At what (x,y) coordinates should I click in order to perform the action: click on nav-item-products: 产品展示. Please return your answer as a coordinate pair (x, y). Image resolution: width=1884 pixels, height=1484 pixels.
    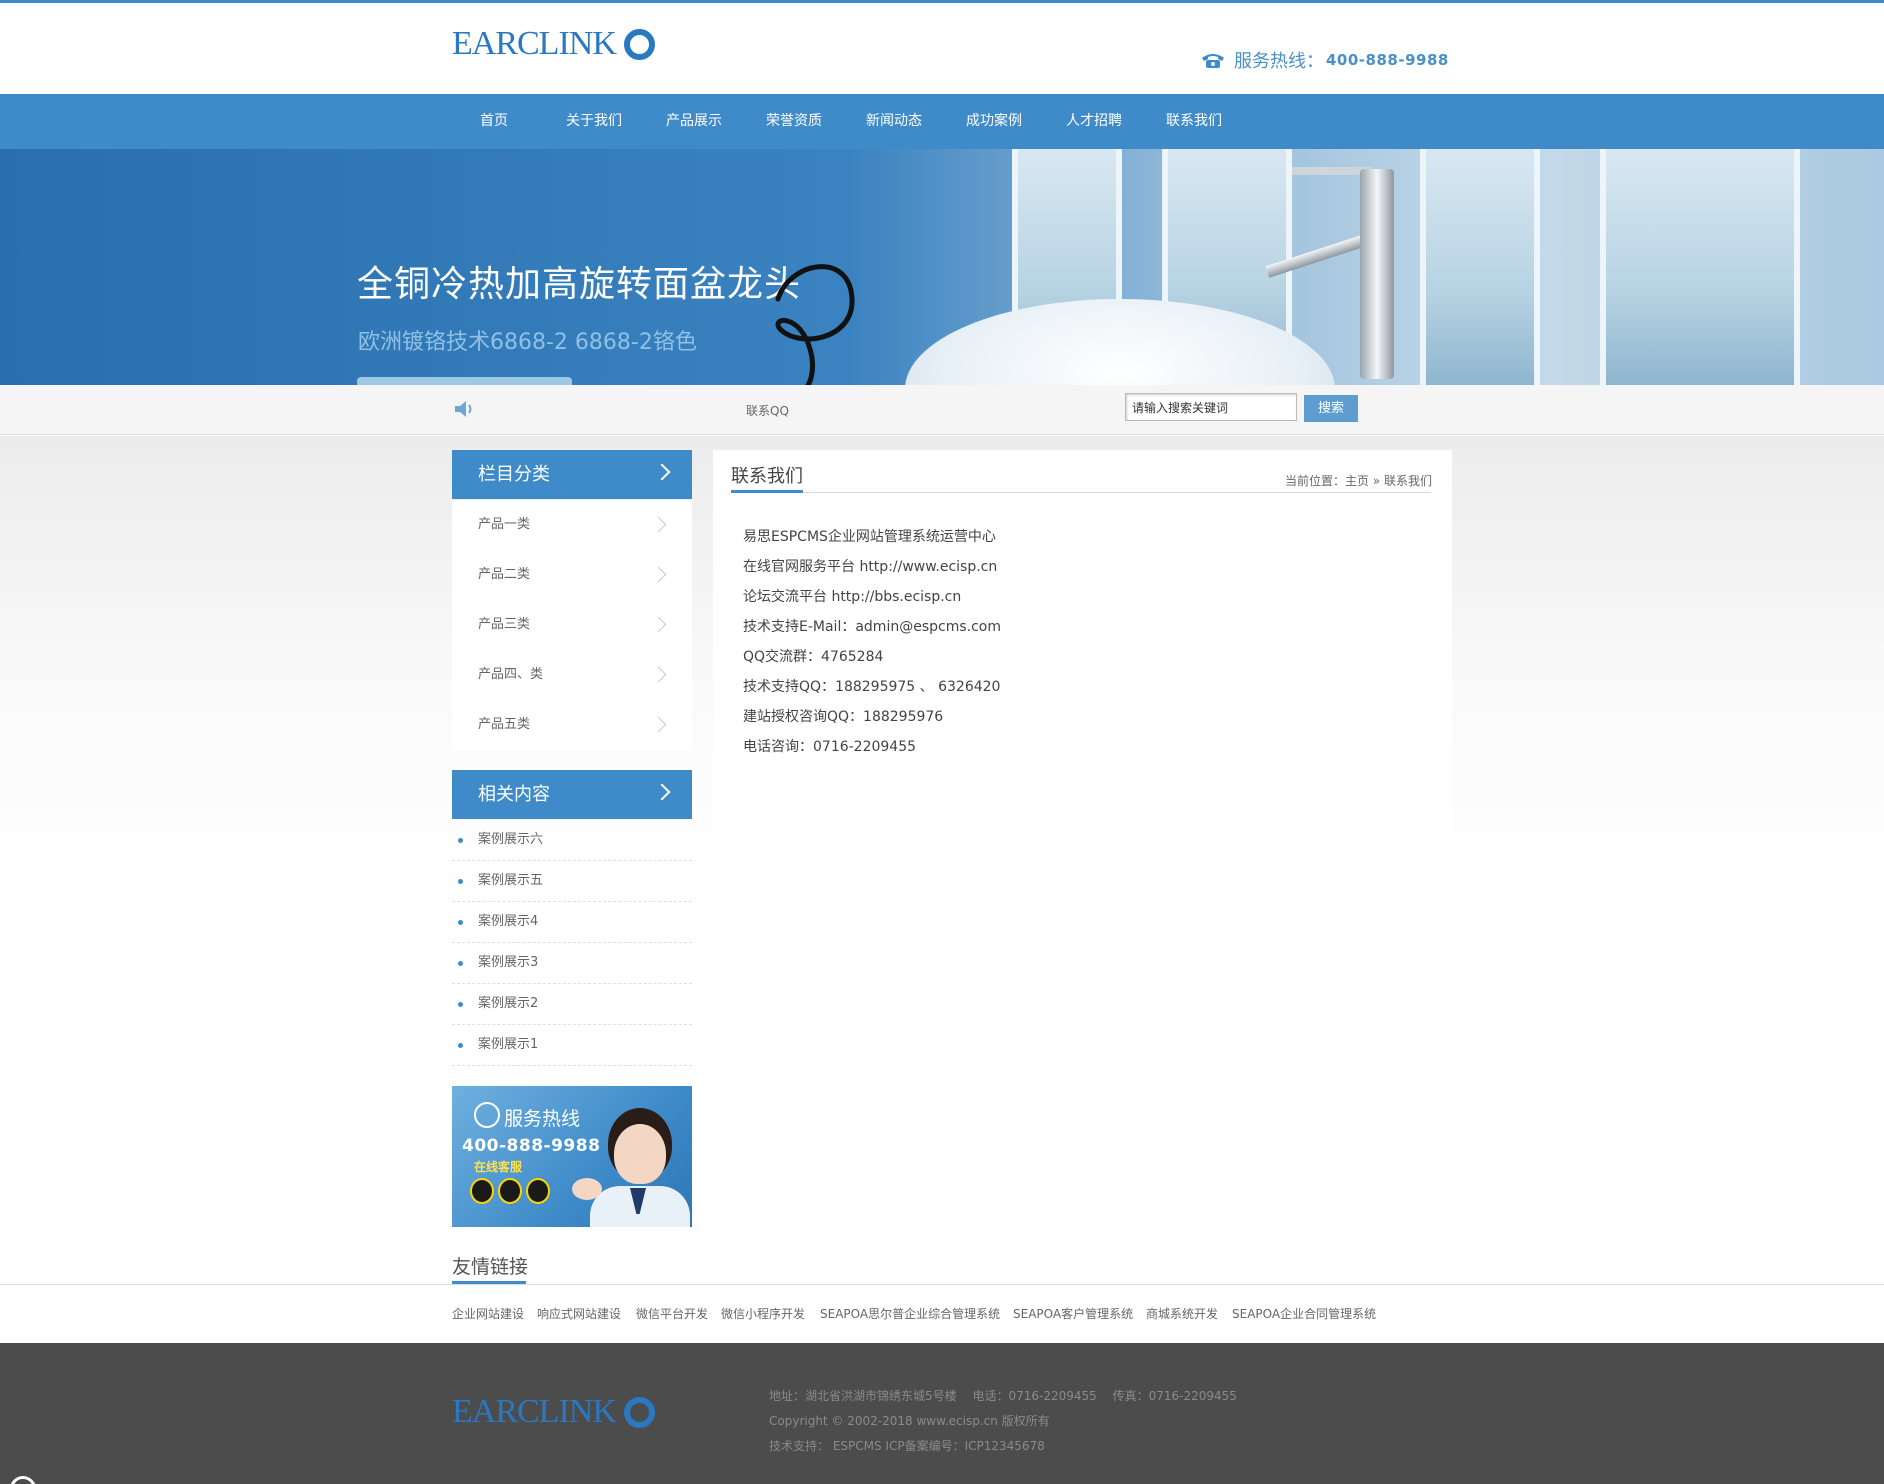
    Looking at the image, I should click on (694, 121).